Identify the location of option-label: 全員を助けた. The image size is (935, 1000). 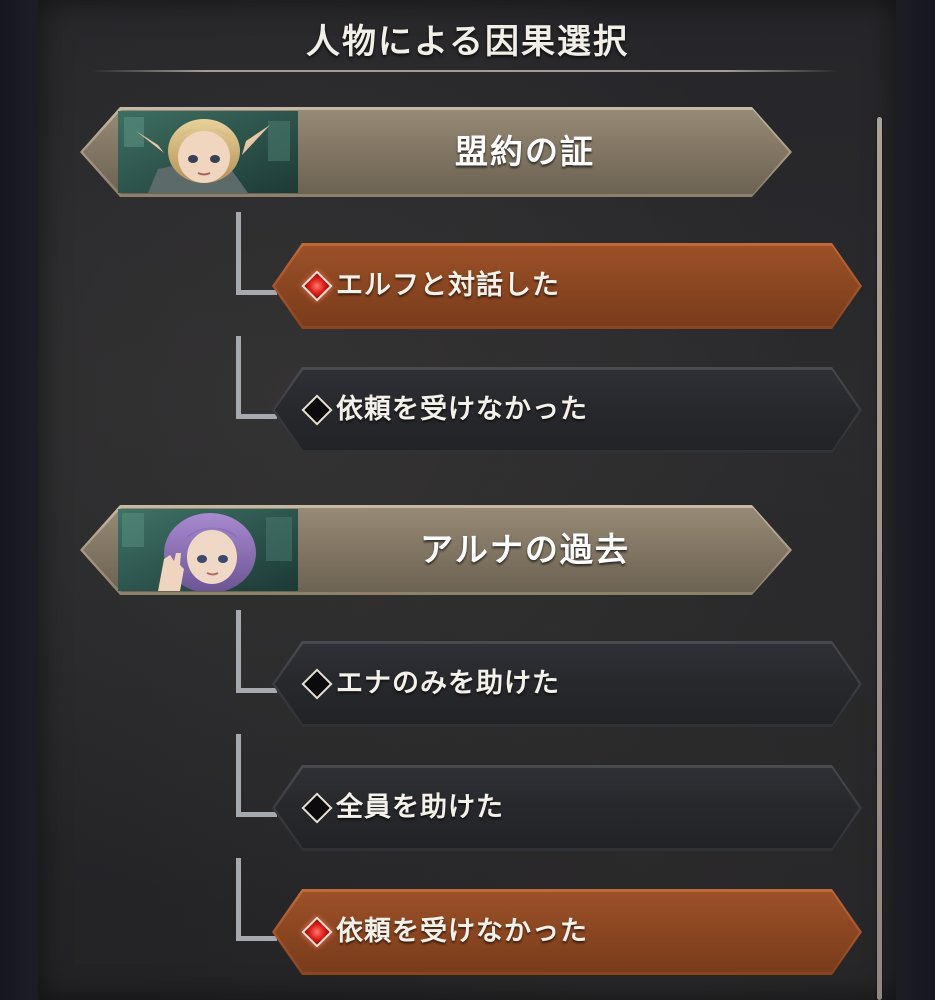
(420, 807).